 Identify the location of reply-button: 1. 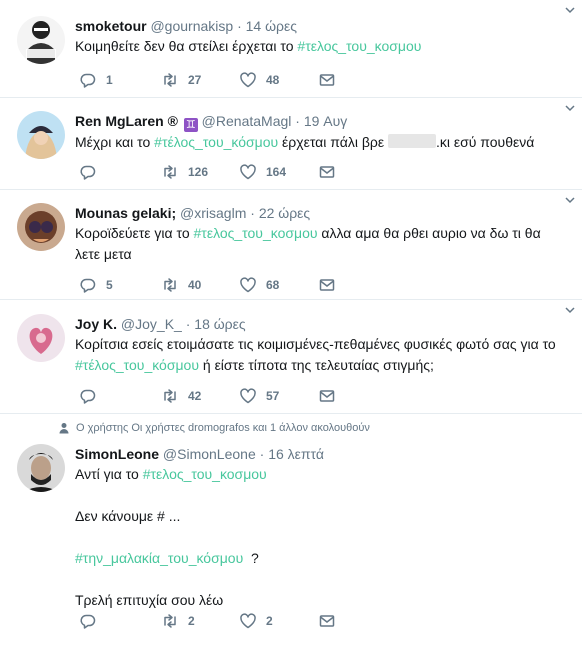
(96, 80).